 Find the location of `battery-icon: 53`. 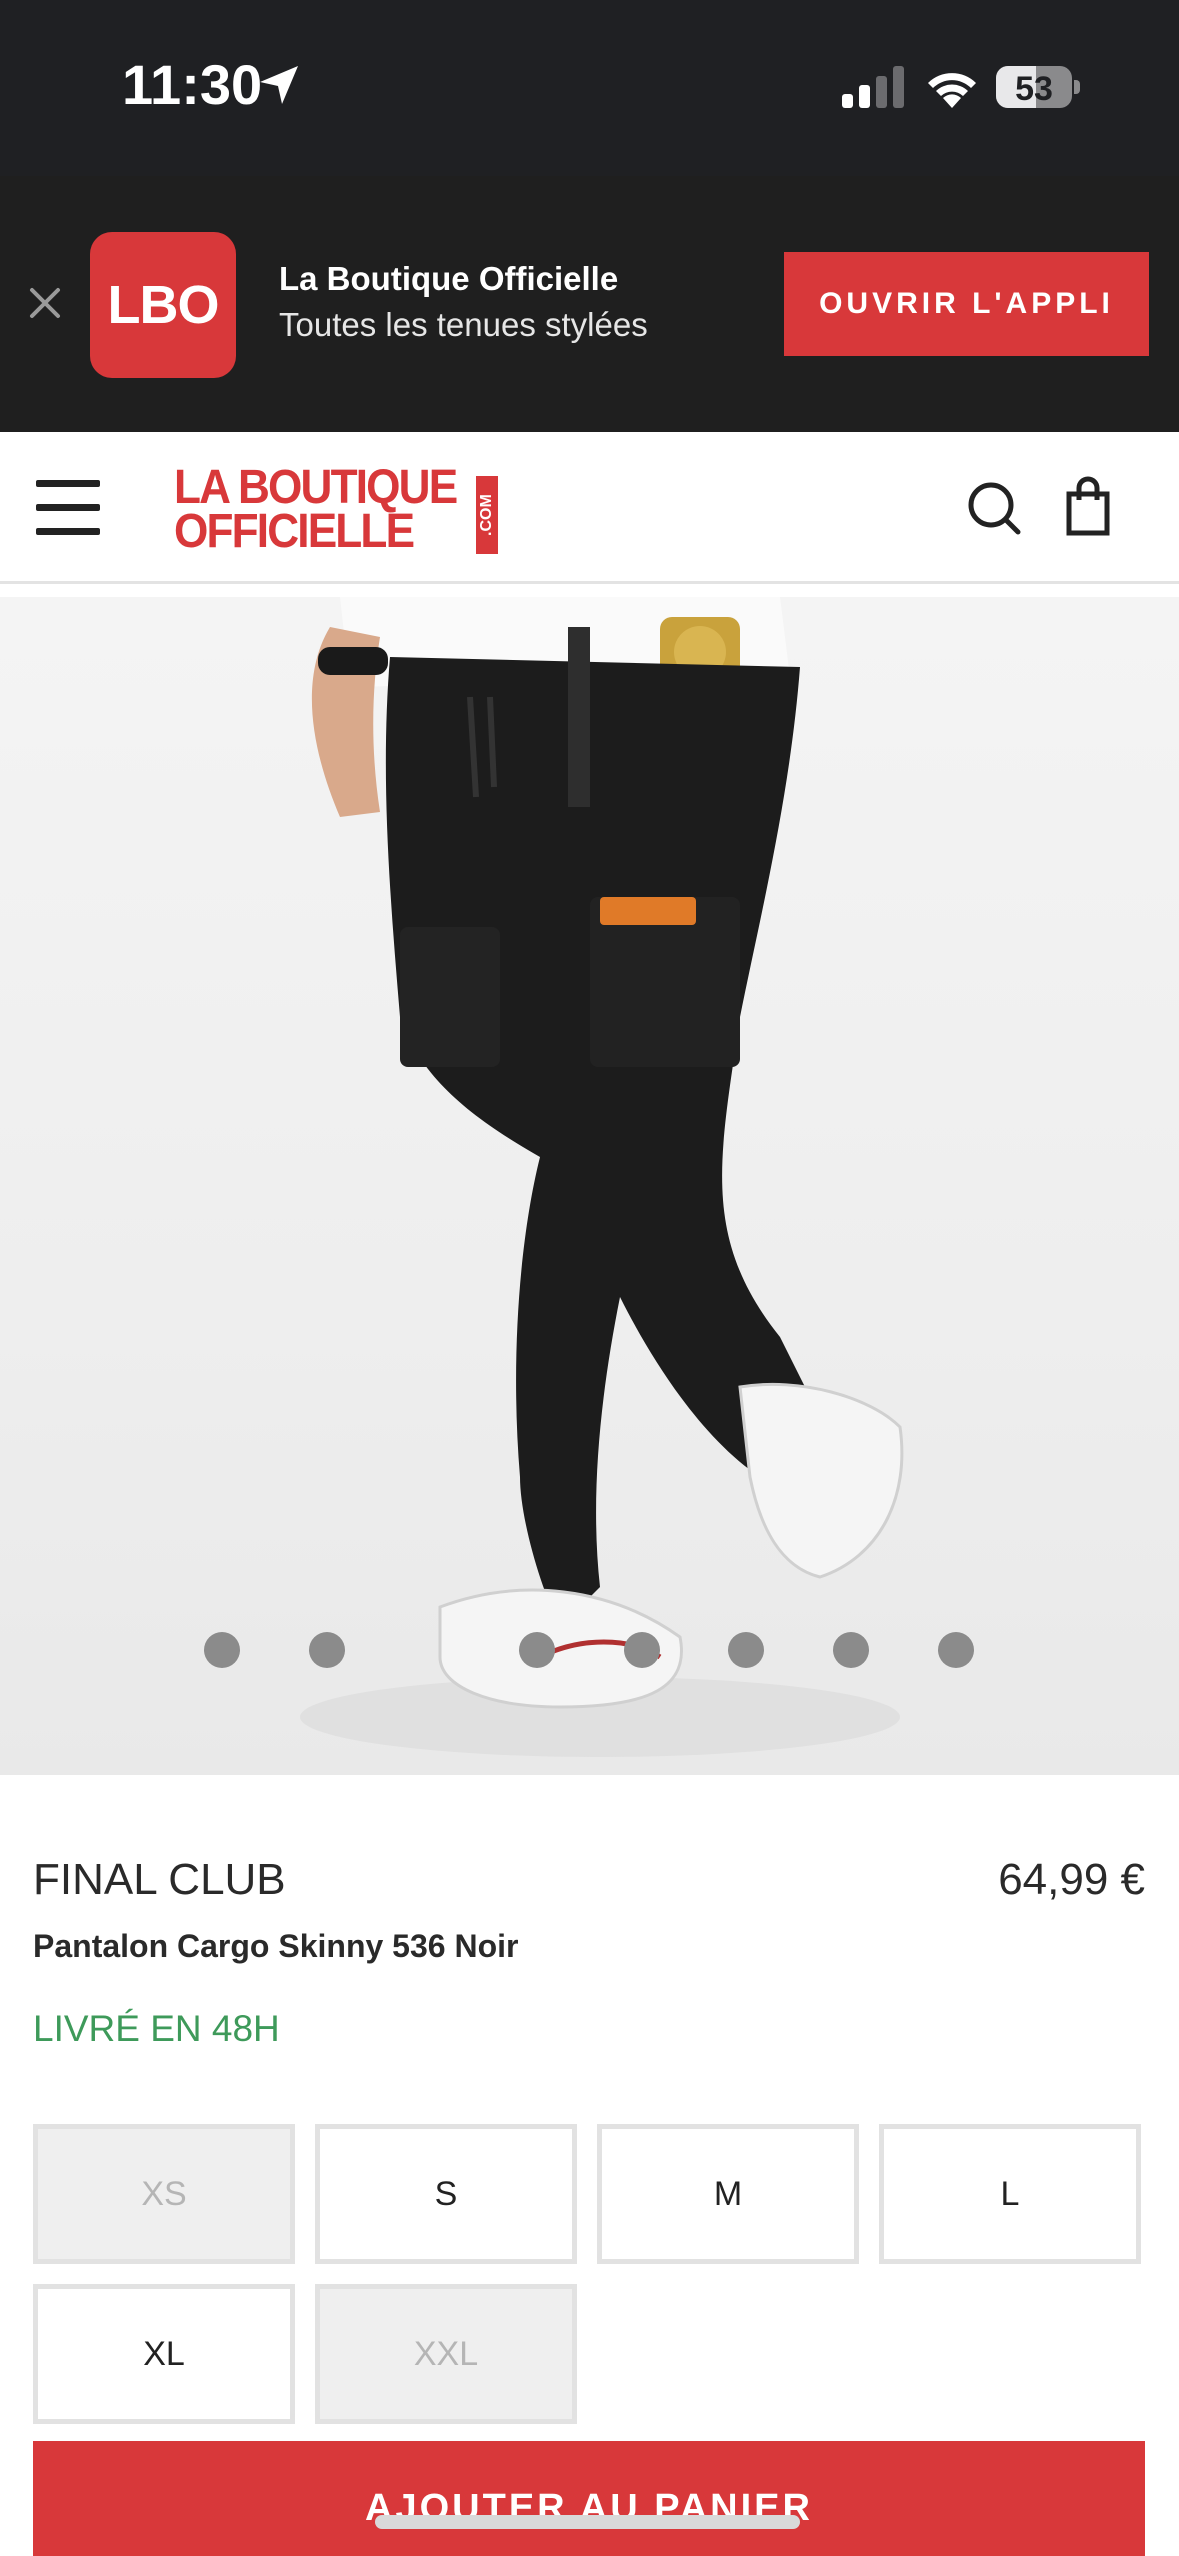

battery-icon: 53 is located at coordinates (1038, 87).